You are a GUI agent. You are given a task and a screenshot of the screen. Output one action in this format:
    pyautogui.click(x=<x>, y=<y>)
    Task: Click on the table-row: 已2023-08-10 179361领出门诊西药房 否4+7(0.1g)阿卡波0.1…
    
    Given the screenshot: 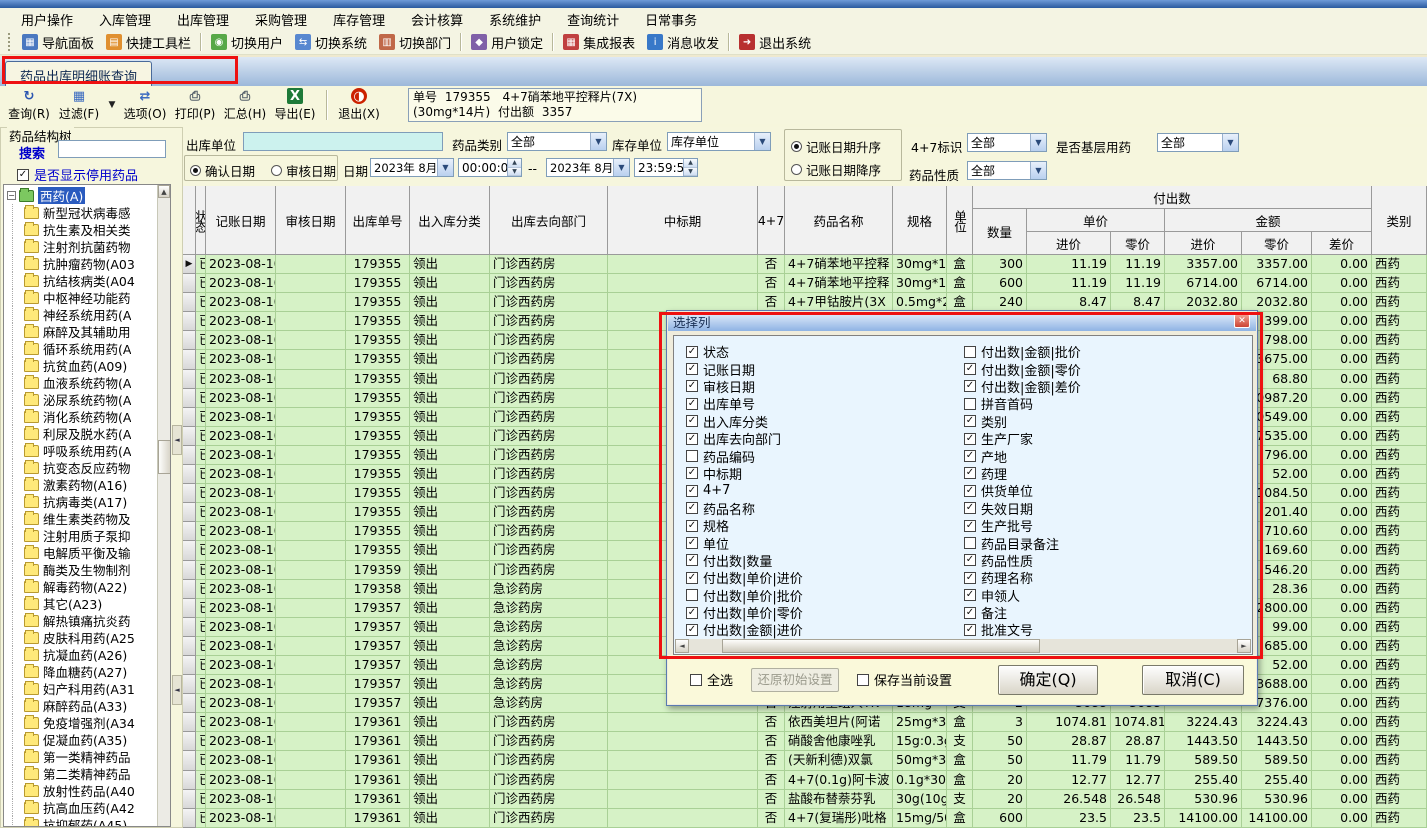 What is the action you would take?
    pyautogui.click(x=805, y=780)
    